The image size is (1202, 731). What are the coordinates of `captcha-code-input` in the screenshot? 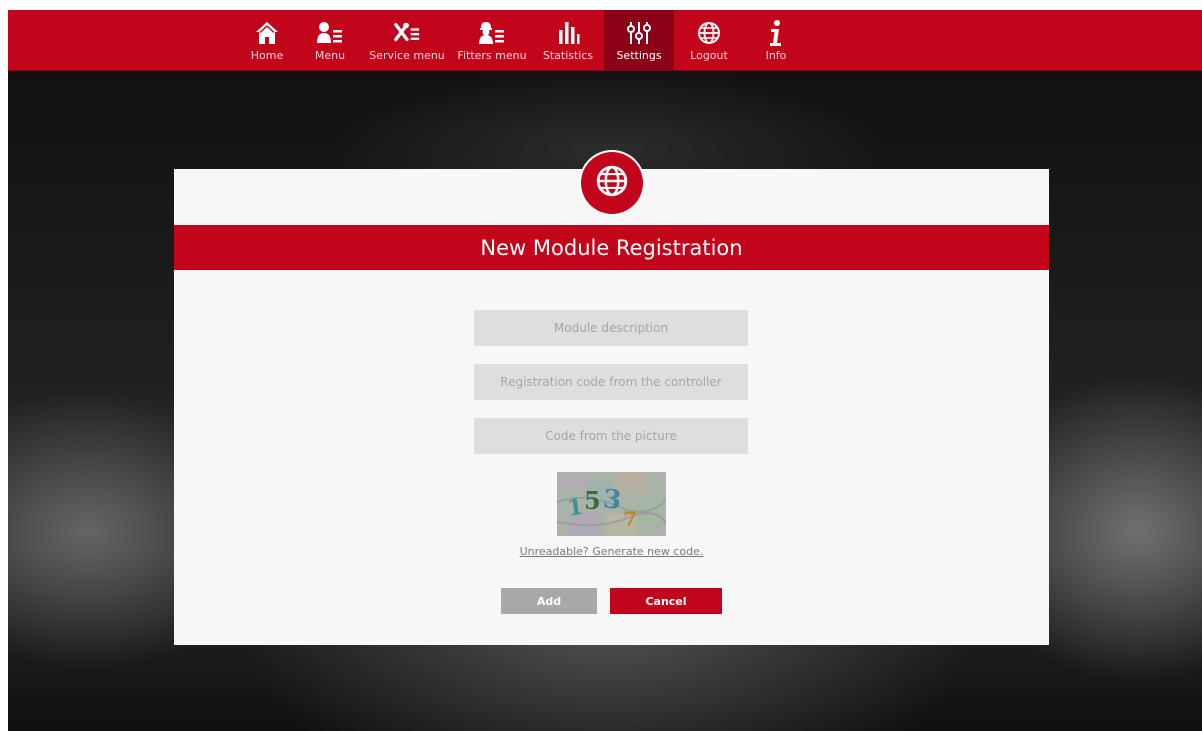 It's located at (611, 436).